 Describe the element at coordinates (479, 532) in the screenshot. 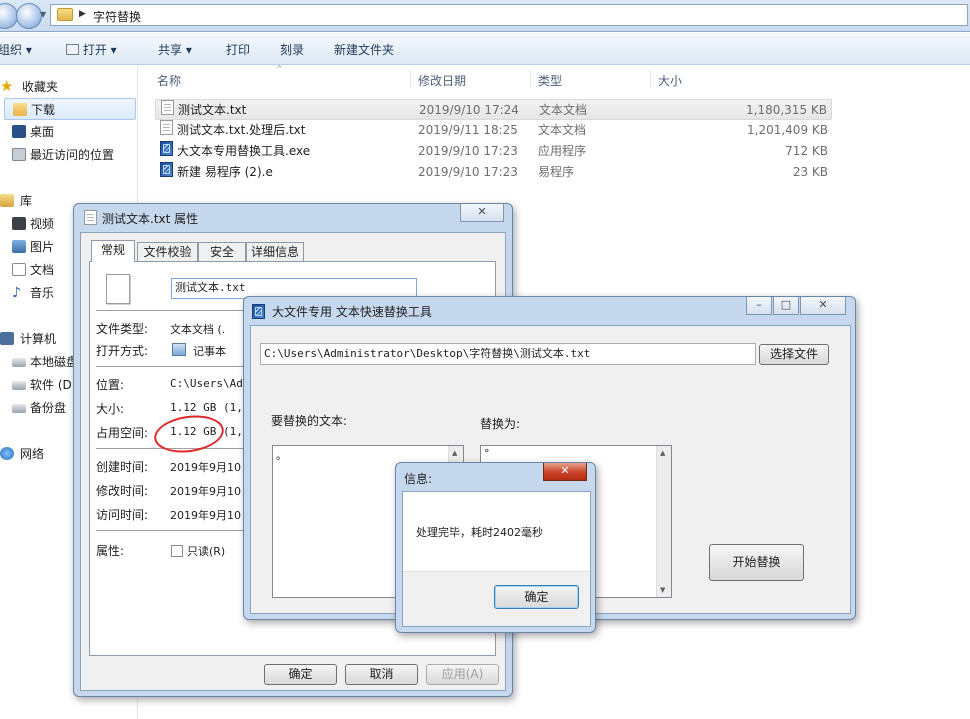

I see `info-message: 处理完毕，耗时2402毫秒` at that location.